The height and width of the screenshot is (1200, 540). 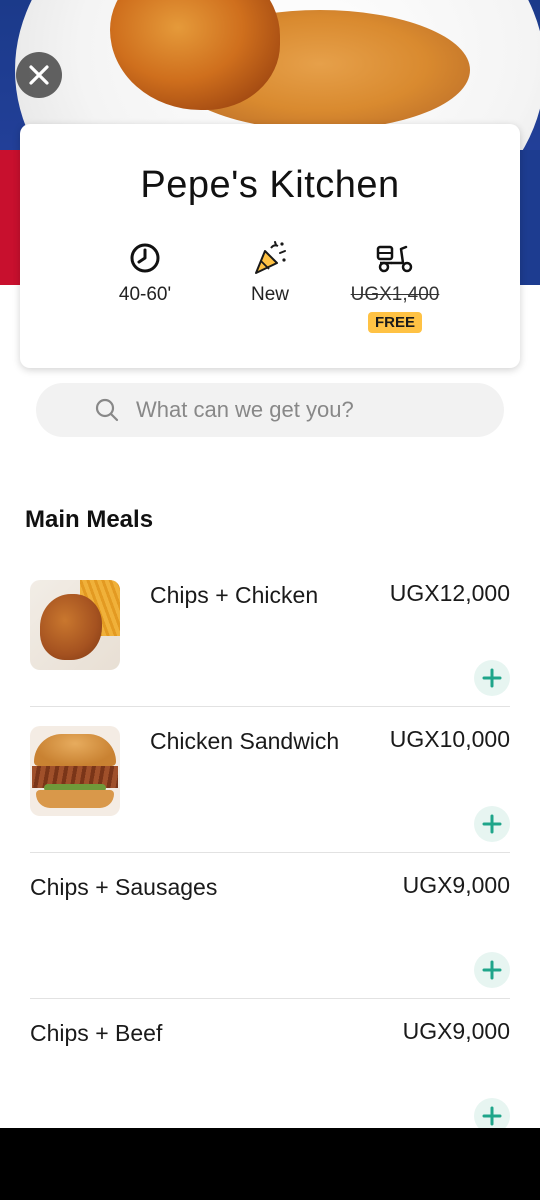 I want to click on scooter-icon, so click(x=394, y=259).